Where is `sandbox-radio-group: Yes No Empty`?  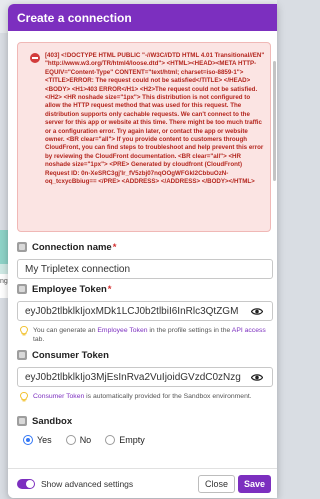 sandbox-radio-group: Yes No Empty is located at coordinates (148, 440).